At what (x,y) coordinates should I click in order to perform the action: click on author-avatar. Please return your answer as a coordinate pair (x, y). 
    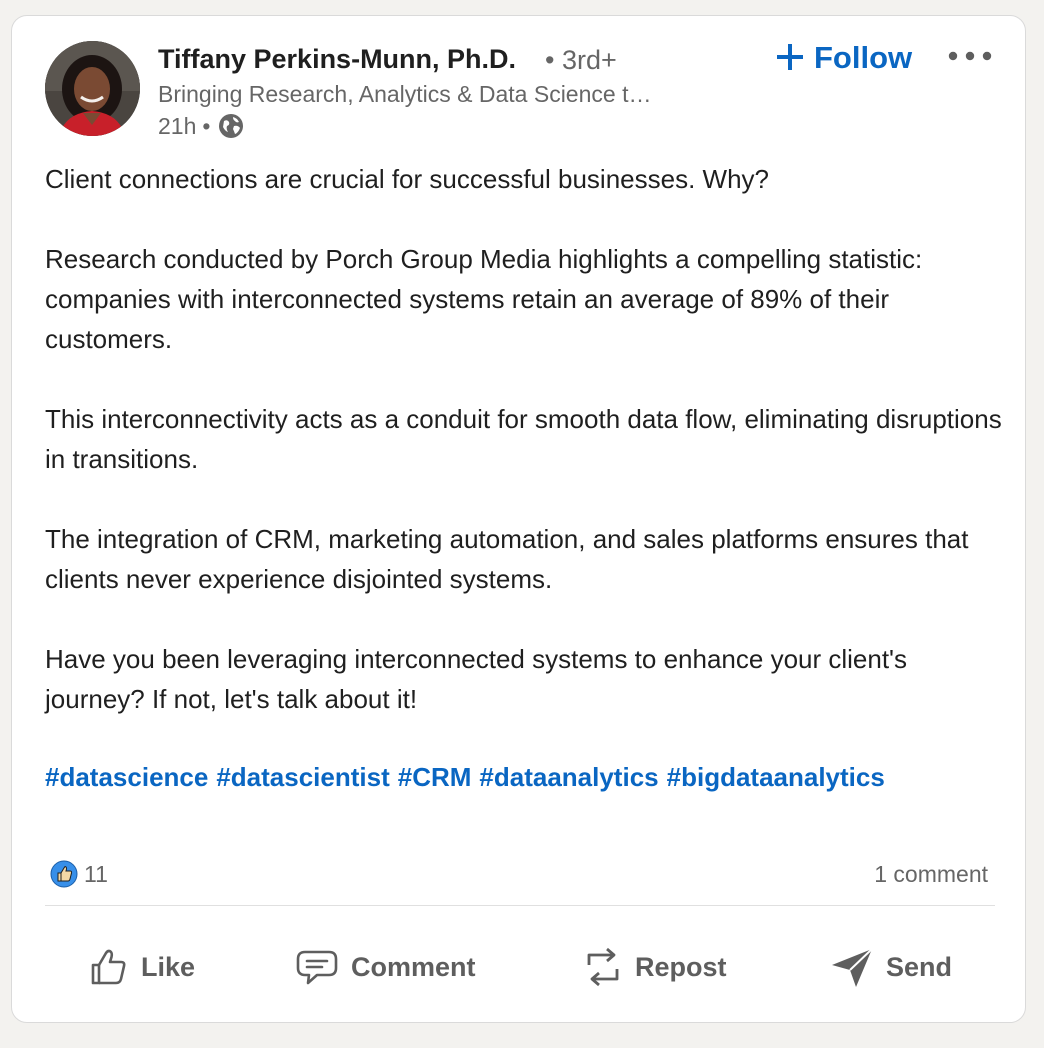
    Looking at the image, I should click on (92, 88).